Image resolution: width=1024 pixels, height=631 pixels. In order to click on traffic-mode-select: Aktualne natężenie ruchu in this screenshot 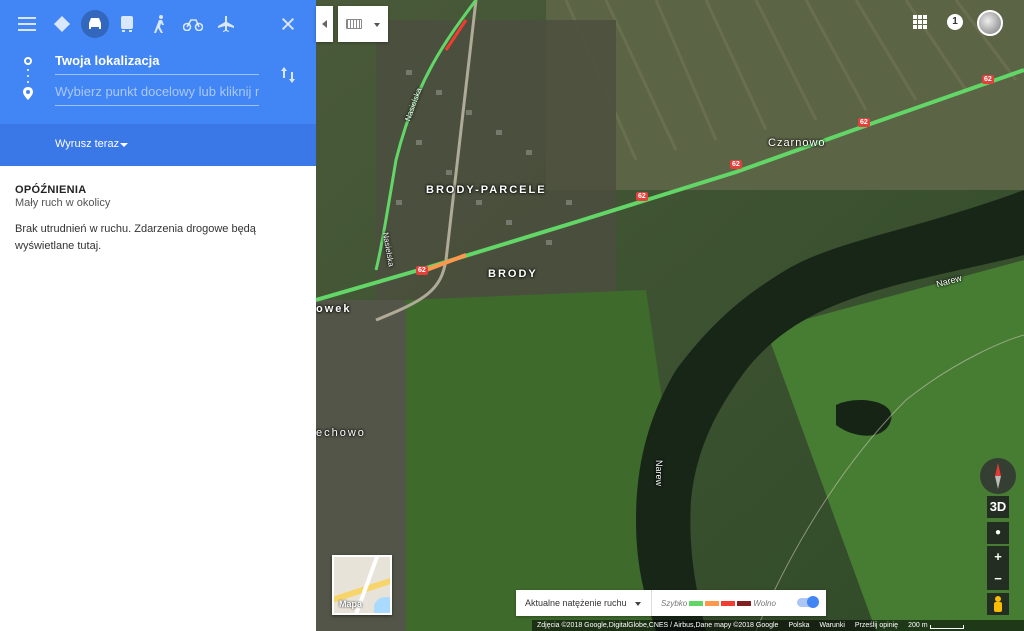, I will do `click(583, 603)`.